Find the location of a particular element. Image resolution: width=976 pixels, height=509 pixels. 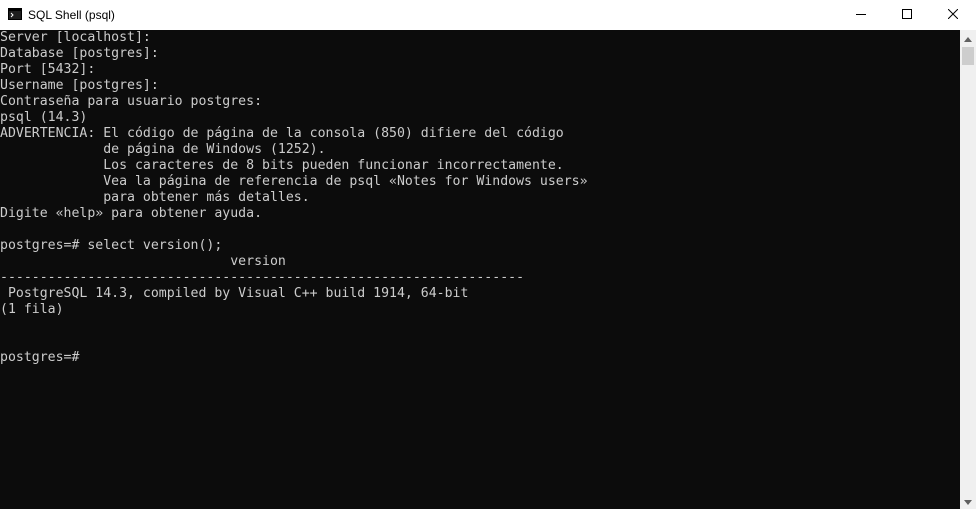

console-line: (1 fila) is located at coordinates (32, 309).